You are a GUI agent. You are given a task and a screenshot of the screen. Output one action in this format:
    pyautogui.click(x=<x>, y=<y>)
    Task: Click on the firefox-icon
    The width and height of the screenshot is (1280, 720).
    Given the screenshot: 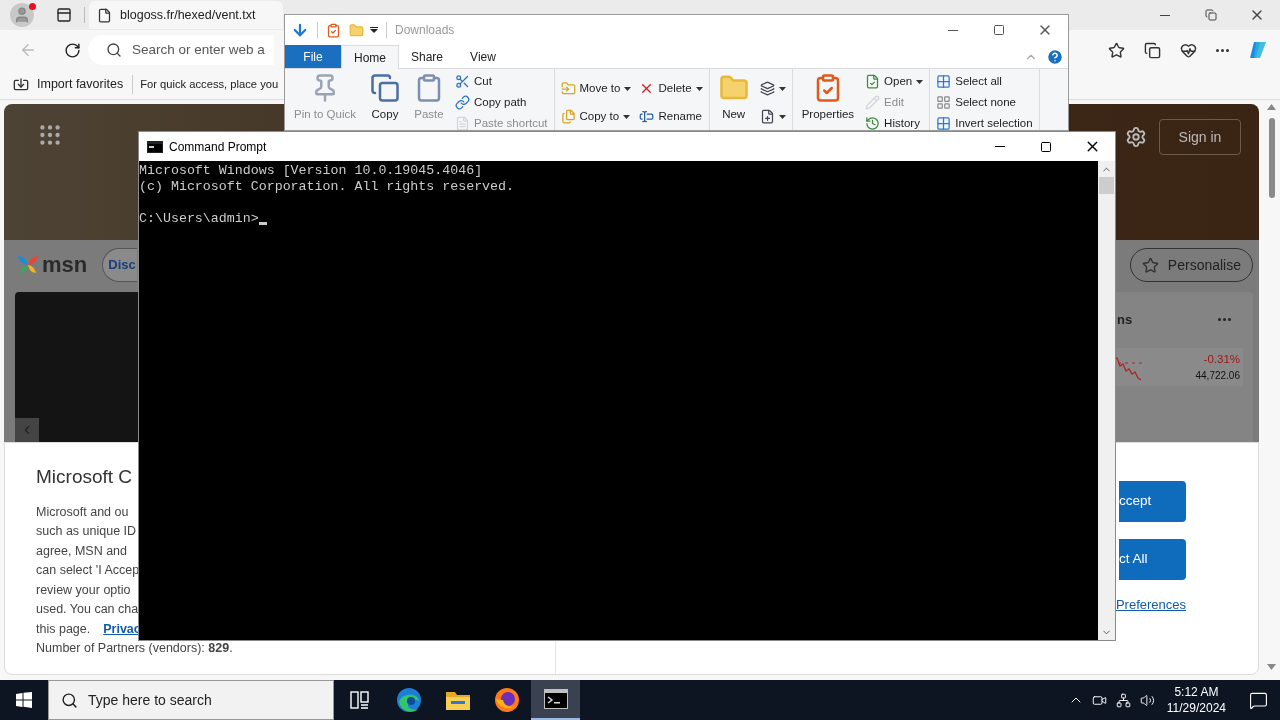 What is the action you would take?
    pyautogui.click(x=506, y=700)
    